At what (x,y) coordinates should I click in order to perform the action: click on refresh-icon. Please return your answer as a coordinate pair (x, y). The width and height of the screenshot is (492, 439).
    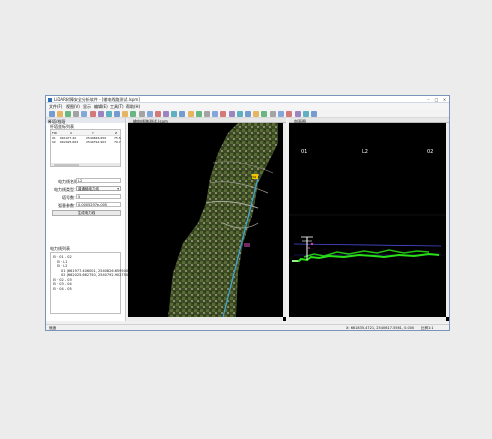
    Looking at the image, I should click on (133, 113).